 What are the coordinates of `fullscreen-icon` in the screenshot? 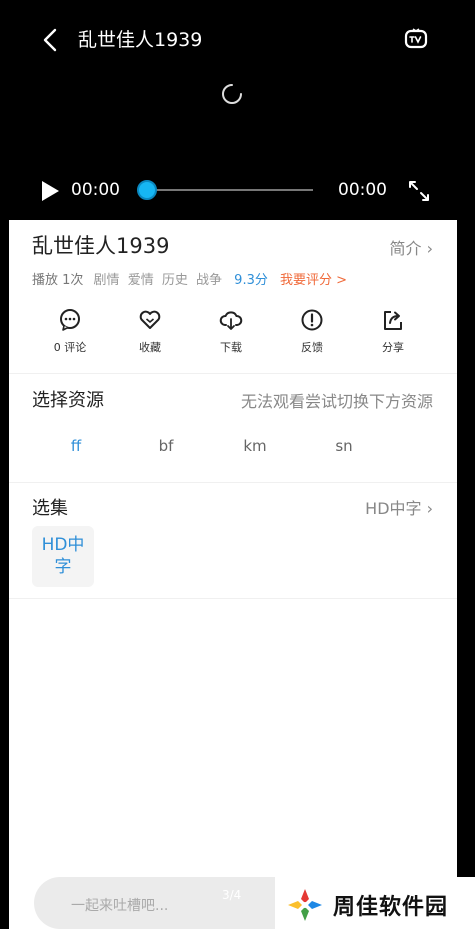 It's located at (419, 191).